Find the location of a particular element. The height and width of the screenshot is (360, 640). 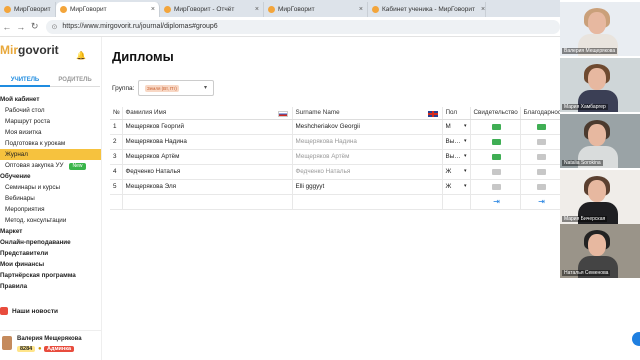

sidebar-item: Правила is located at coordinates (50, 286).